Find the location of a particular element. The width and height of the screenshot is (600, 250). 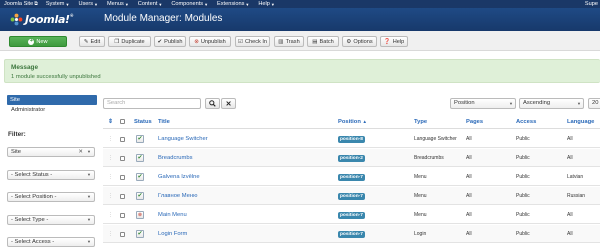

batch-button: ▤ Batch is located at coordinates (323, 41).